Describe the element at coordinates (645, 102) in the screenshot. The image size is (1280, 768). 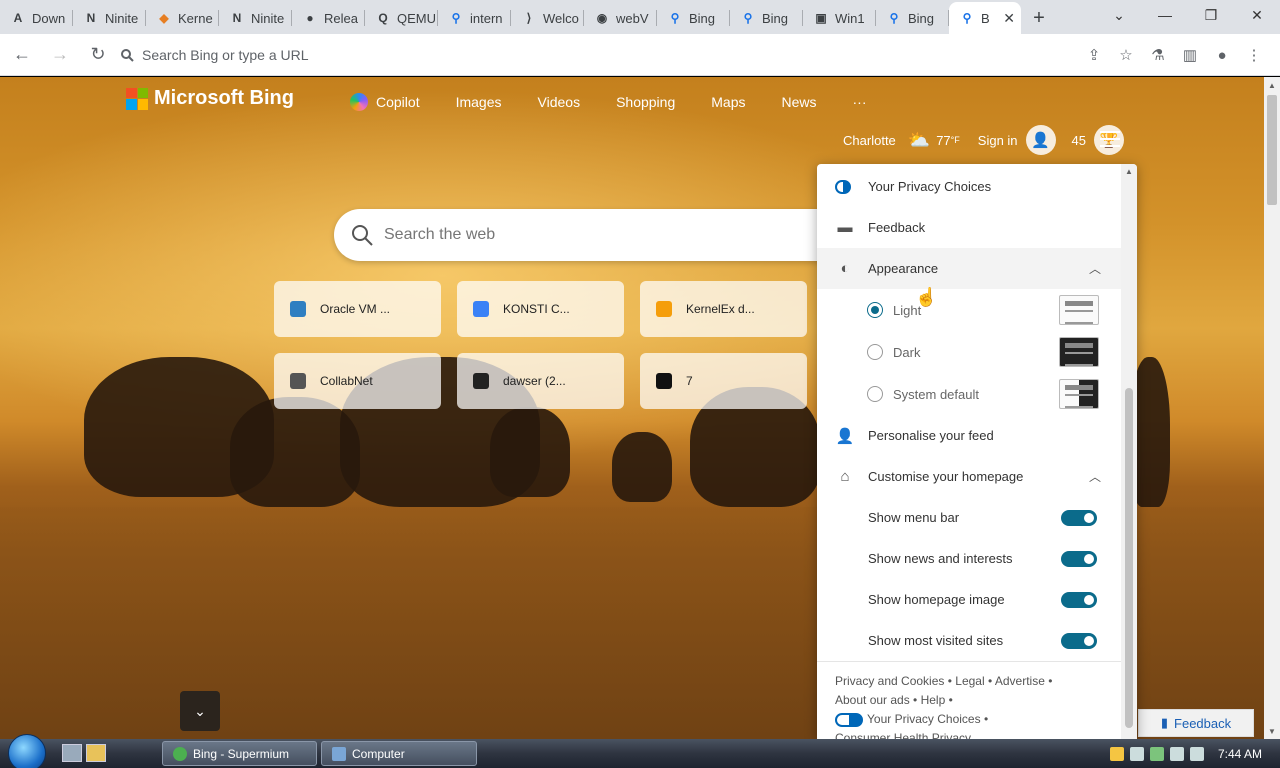
I see `nav-shopping: Shopping` at that location.